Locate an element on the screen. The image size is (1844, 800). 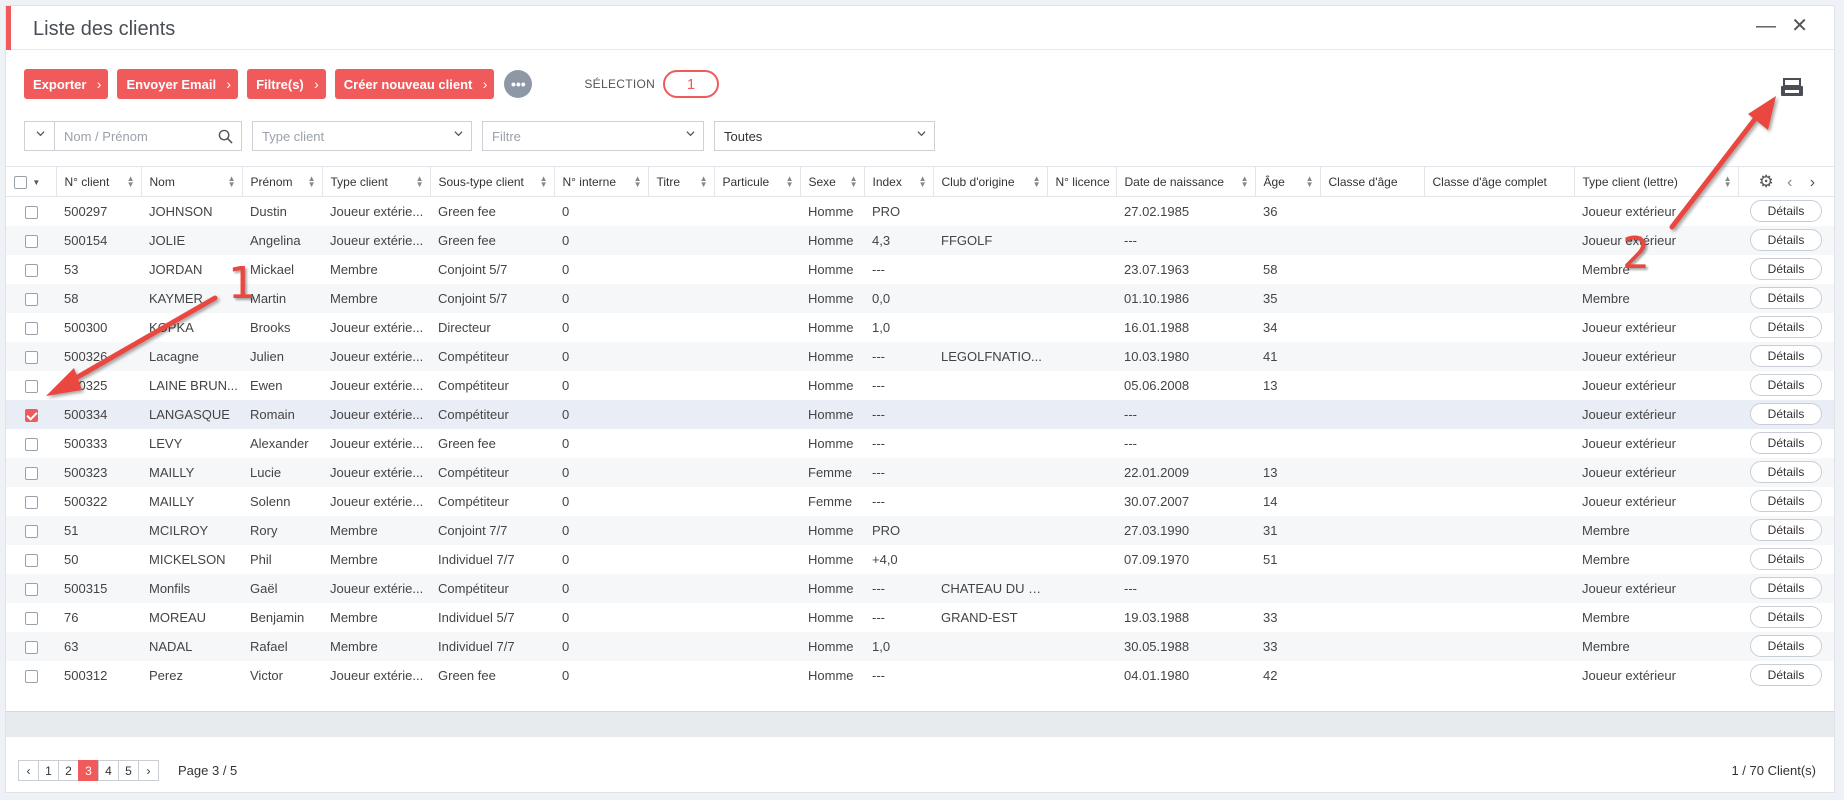
chevron-down-icon: ▼ is located at coordinates (36, 182).